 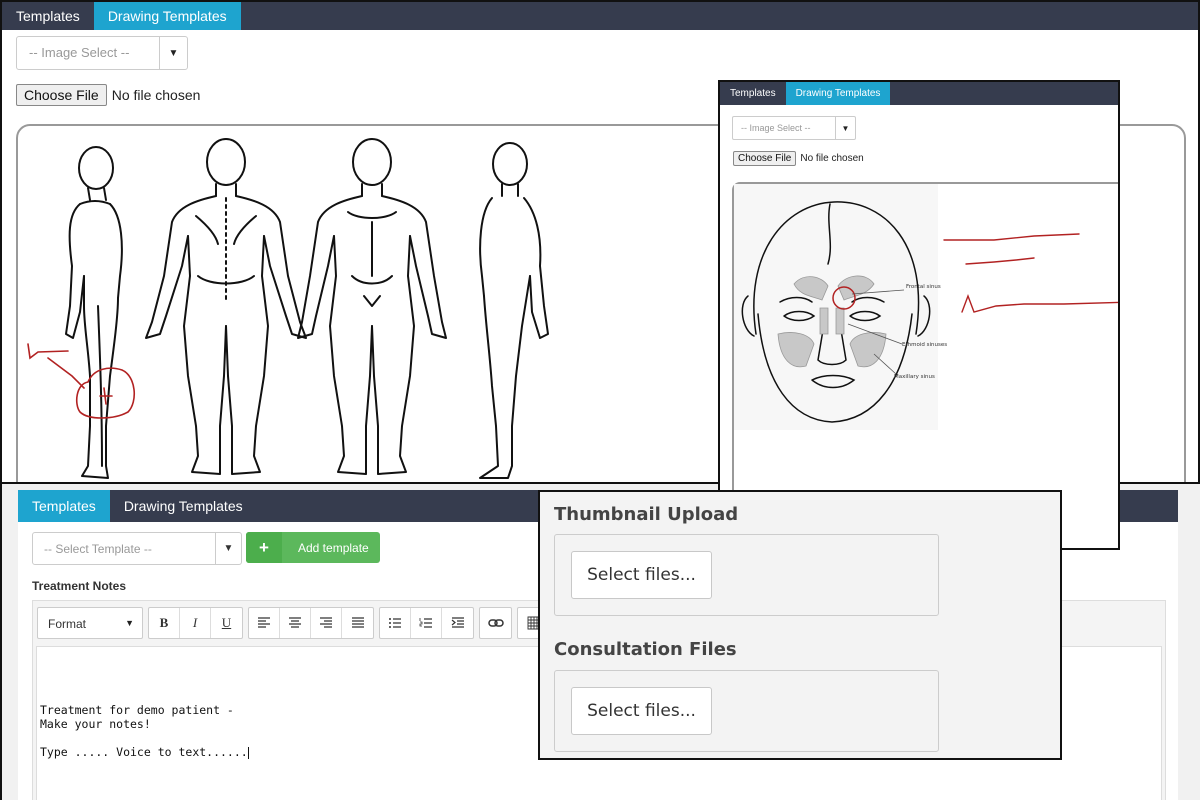 What do you see at coordinates (333, 548) in the screenshot?
I see `add-template-label: Add template` at bounding box center [333, 548].